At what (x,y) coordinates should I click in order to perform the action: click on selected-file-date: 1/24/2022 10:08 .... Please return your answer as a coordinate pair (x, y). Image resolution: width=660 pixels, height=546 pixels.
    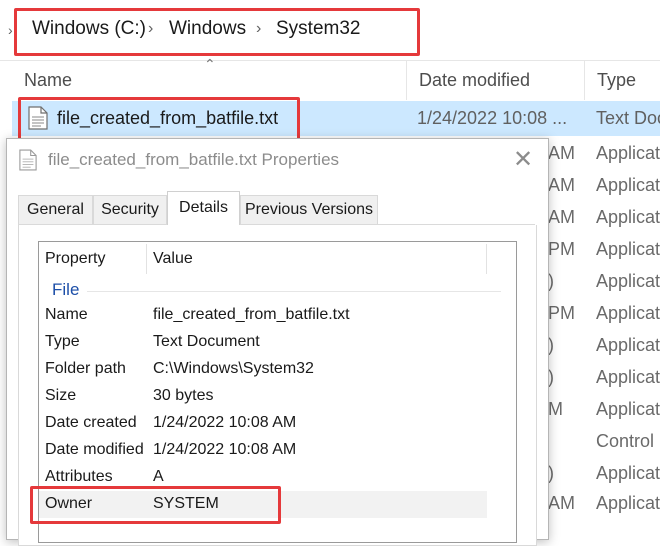
    Looking at the image, I should click on (492, 118).